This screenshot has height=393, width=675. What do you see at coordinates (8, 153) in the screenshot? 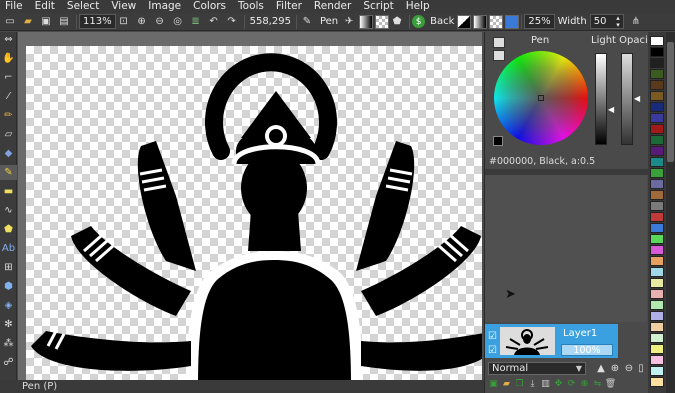
I see `fill-tool-icon: ◆` at bounding box center [8, 153].